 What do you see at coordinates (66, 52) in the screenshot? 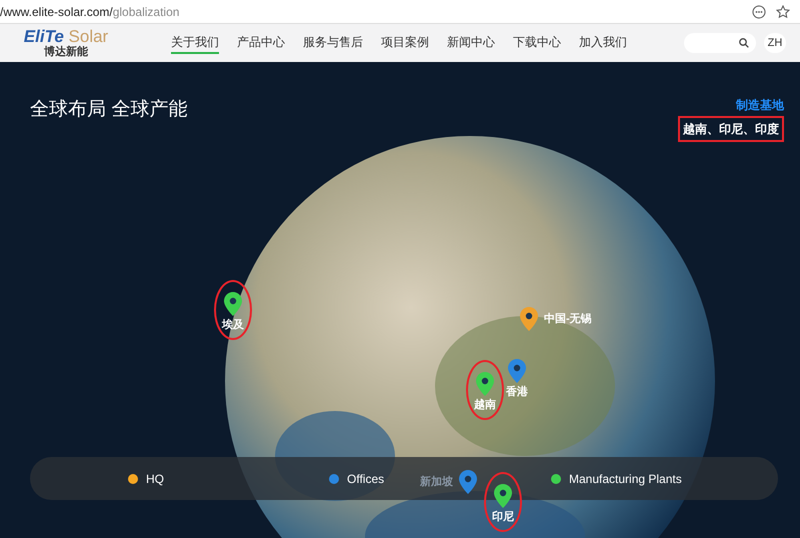
I see `logo-subtitle: 博达新能` at bounding box center [66, 52].